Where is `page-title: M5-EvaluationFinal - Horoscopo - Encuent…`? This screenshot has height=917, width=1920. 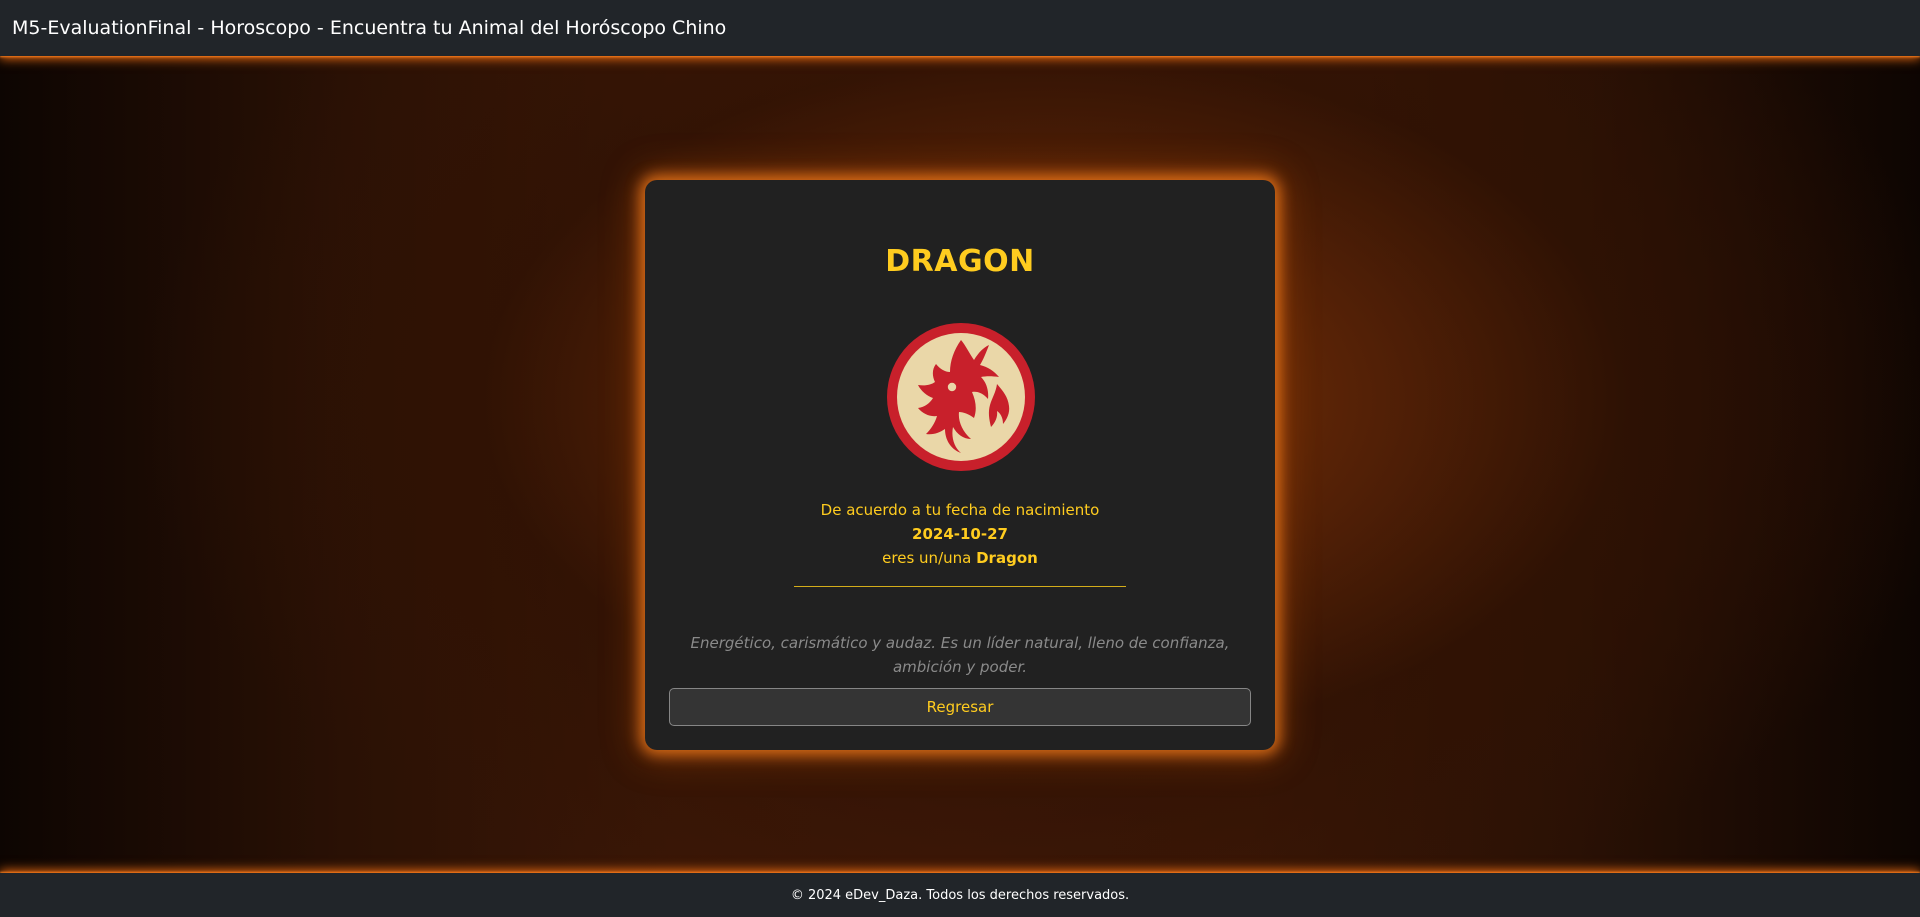 page-title: M5-EvaluationFinal - Horoscopo - Encuent… is located at coordinates (369, 28).